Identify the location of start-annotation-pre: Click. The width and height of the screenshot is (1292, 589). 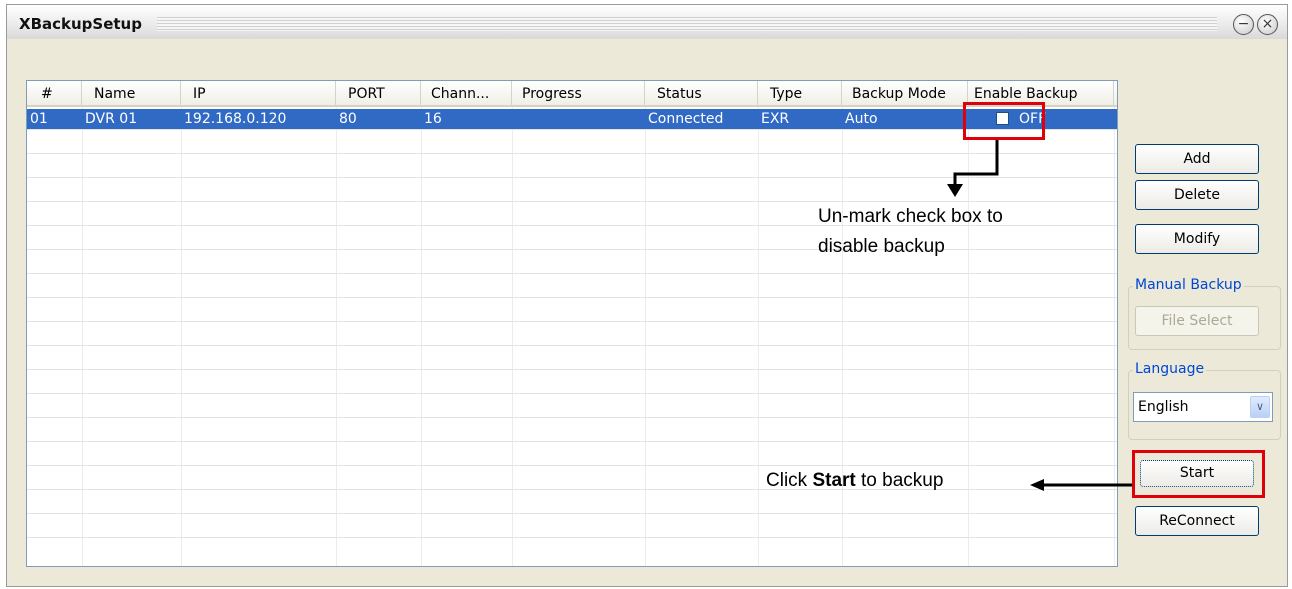
(789, 480).